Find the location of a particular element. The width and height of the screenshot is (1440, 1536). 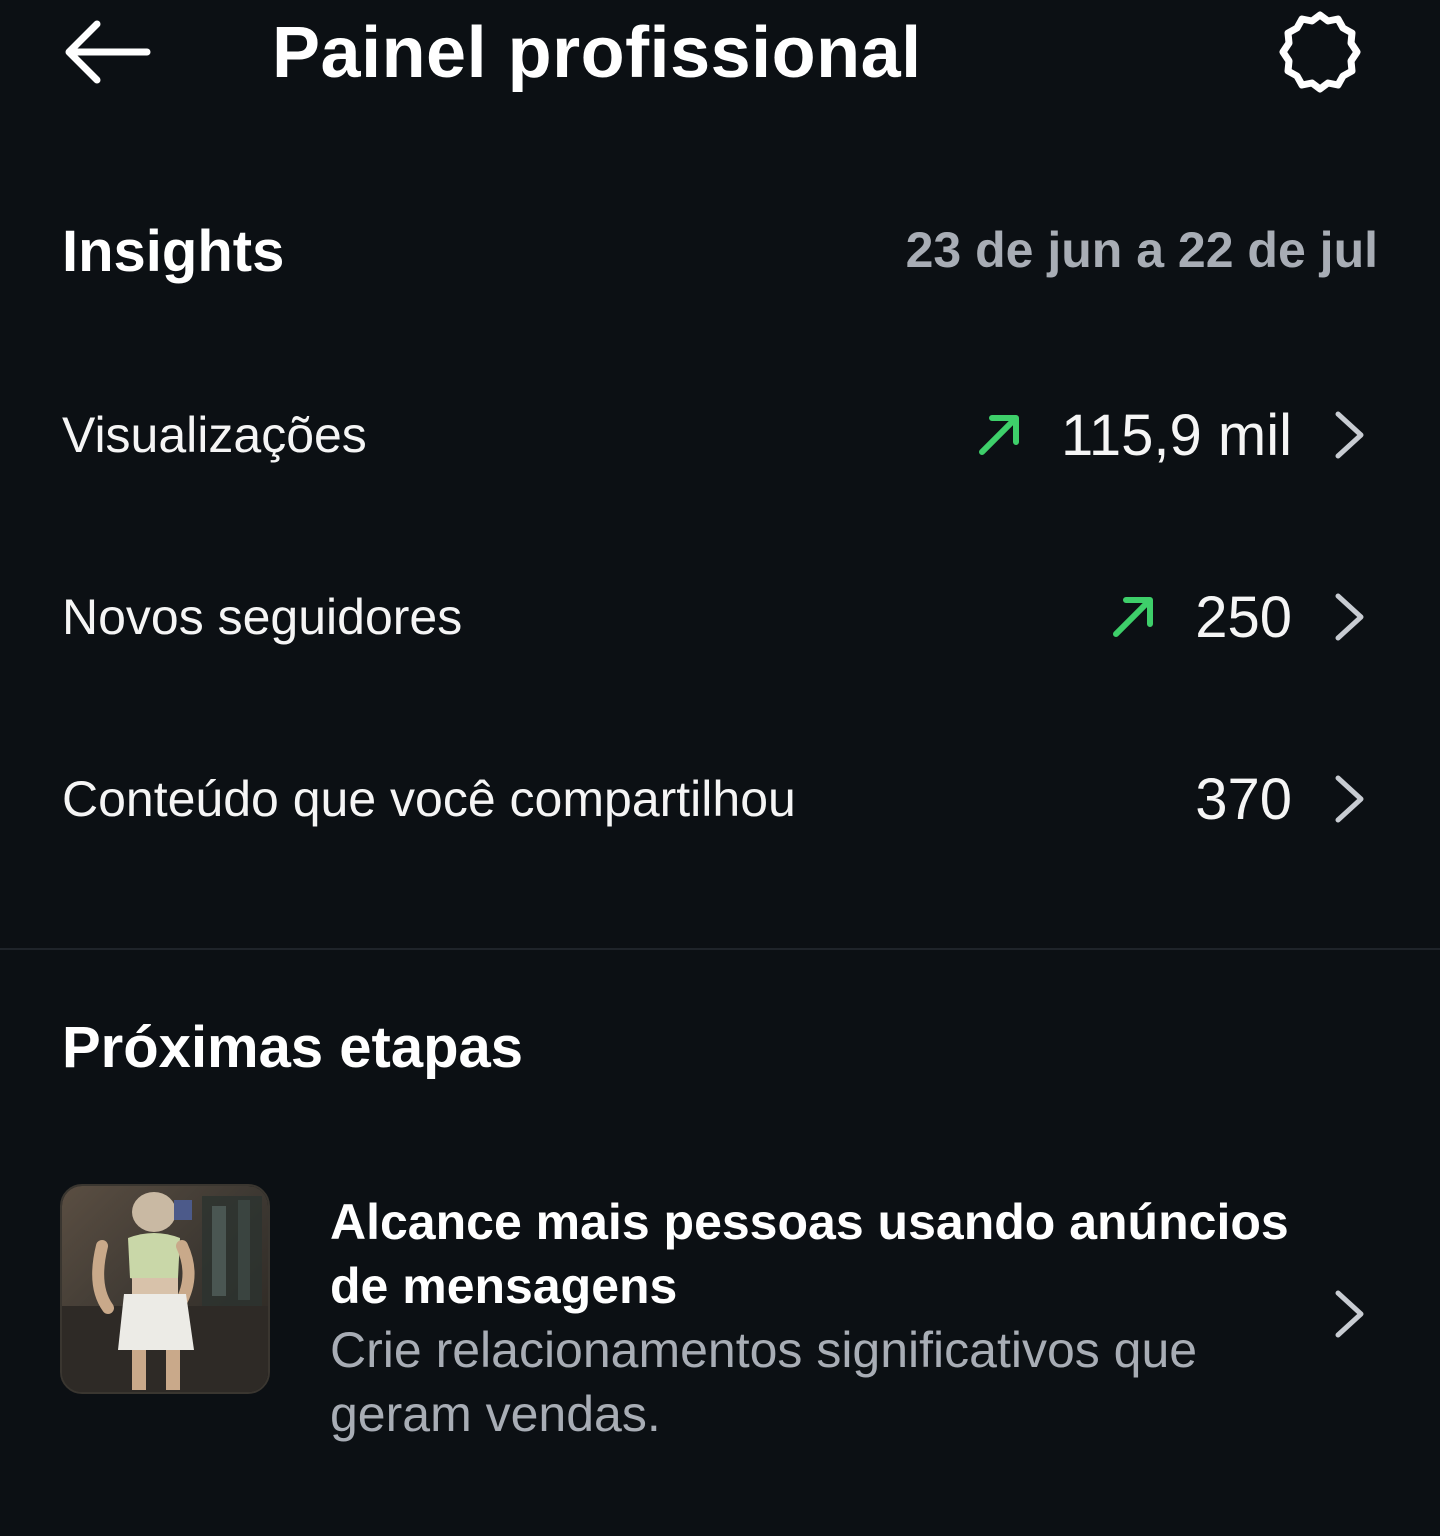

metric-label: Conteúdo que você compartilhou is located at coordinates (429, 799).